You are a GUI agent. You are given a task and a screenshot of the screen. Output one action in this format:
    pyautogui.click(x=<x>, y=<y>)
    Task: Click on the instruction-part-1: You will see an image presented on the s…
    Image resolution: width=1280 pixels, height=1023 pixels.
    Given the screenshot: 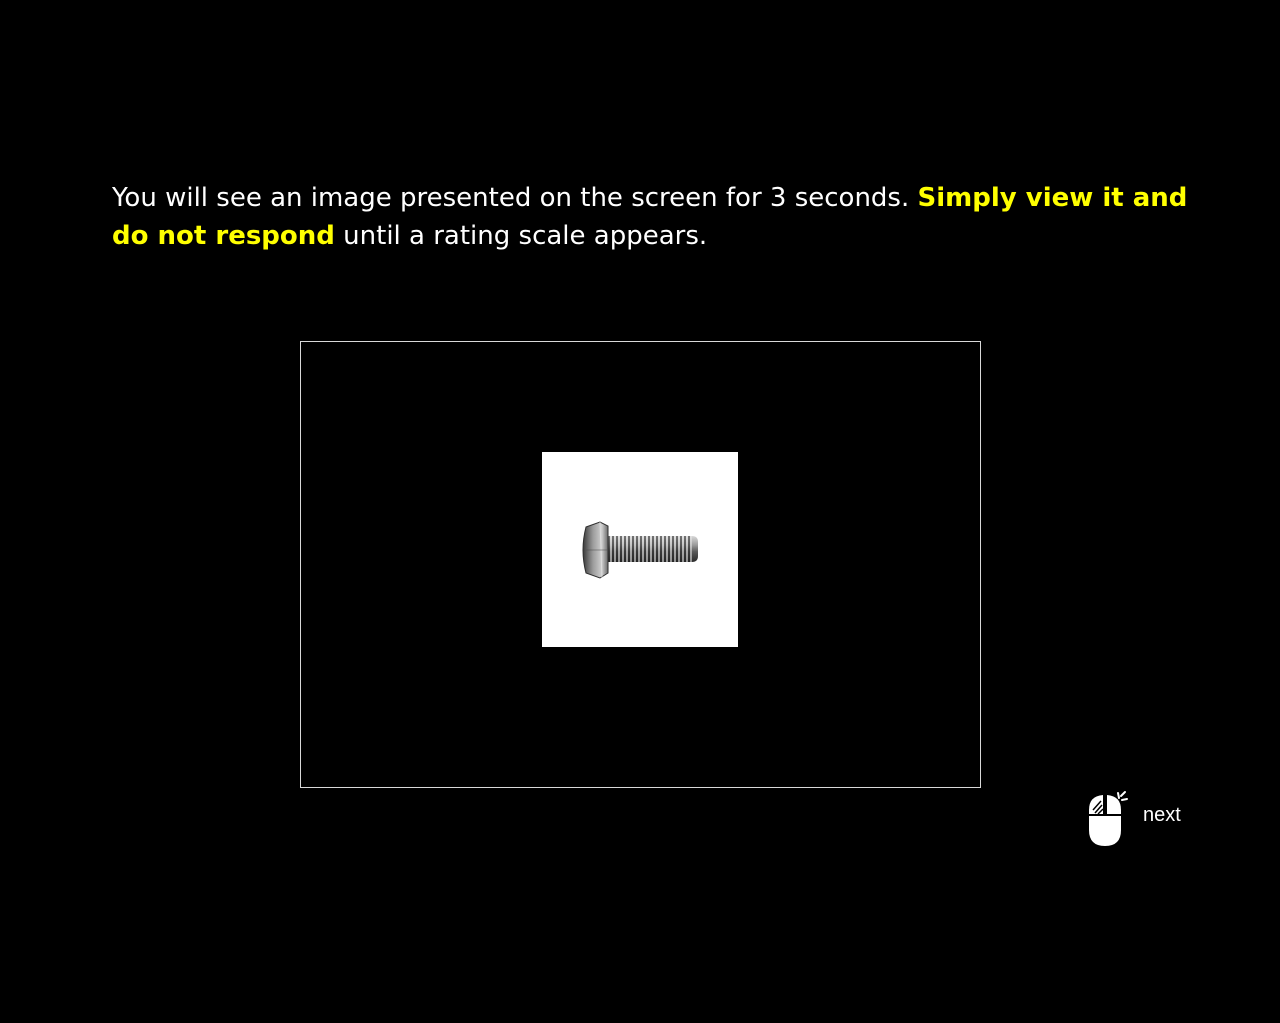 What is the action you would take?
    pyautogui.click(x=515, y=198)
    